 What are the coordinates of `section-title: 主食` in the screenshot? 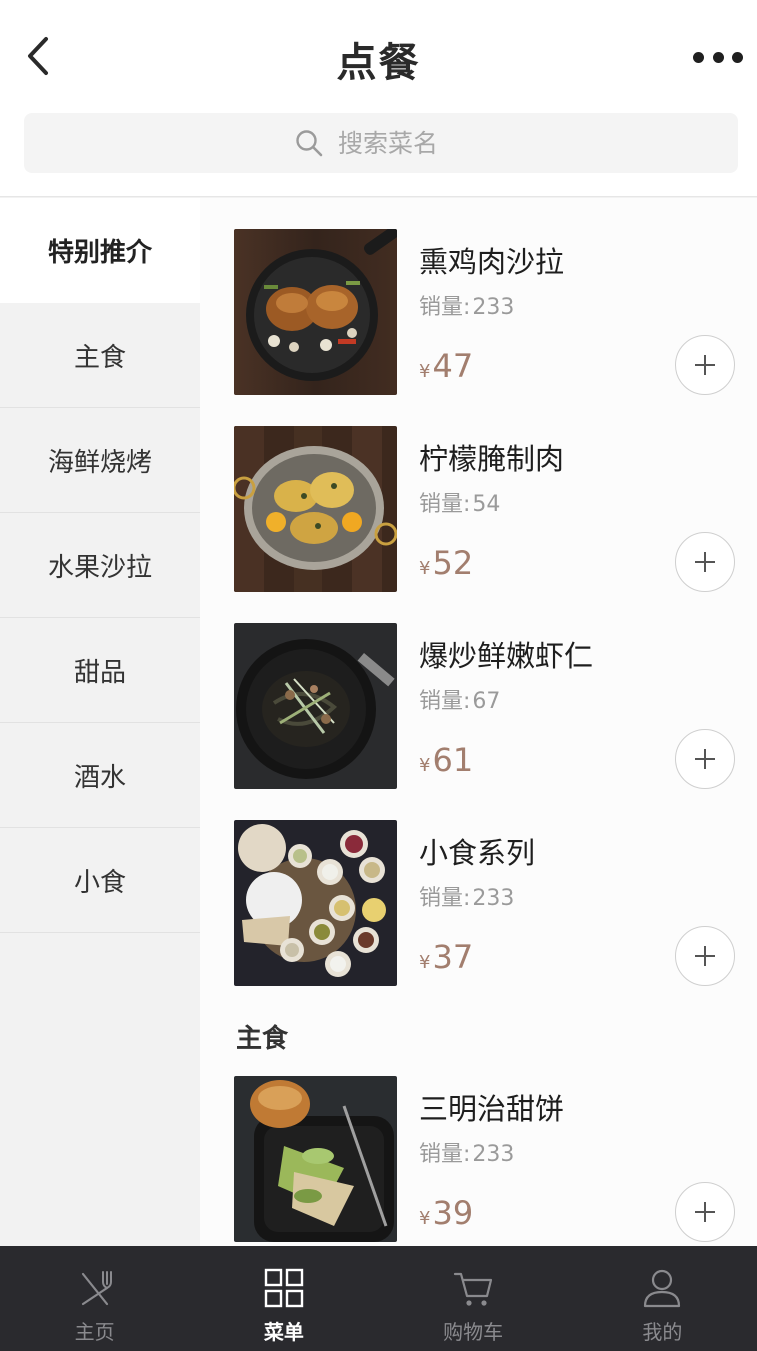 It's located at (262, 1039).